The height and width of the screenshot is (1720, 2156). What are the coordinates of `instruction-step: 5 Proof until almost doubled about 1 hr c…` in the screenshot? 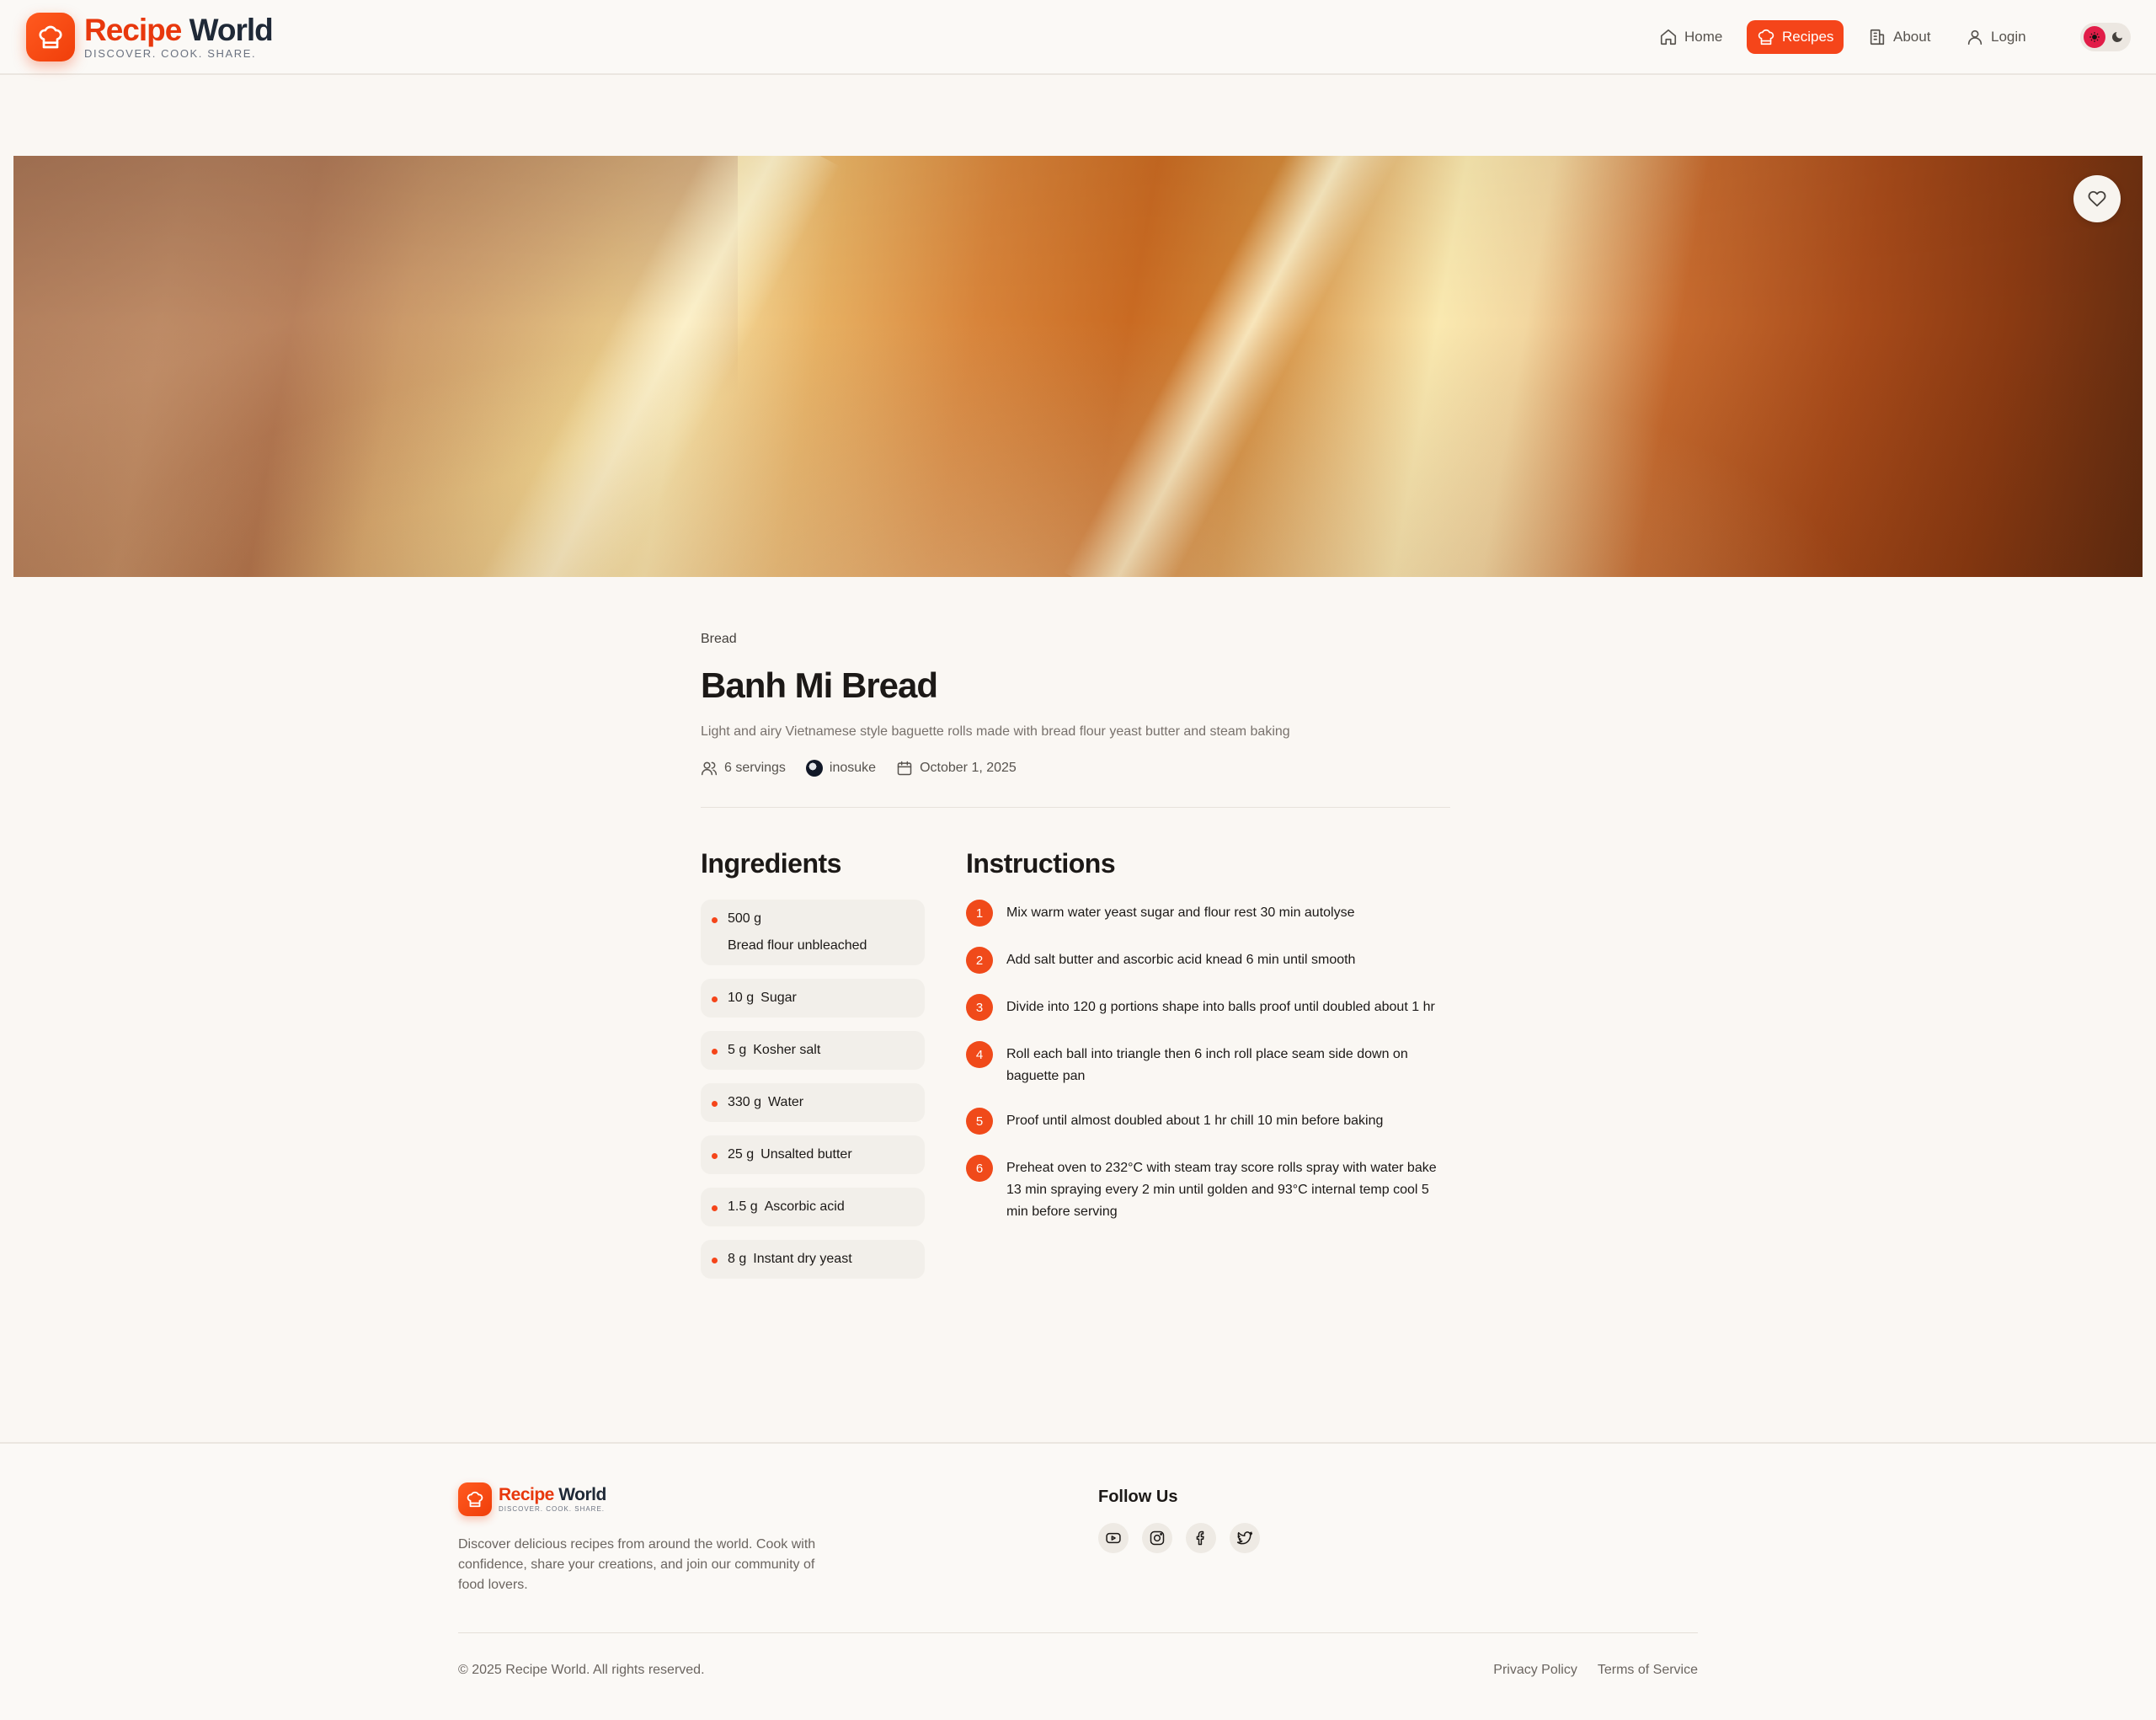 It's located at (1208, 1121).